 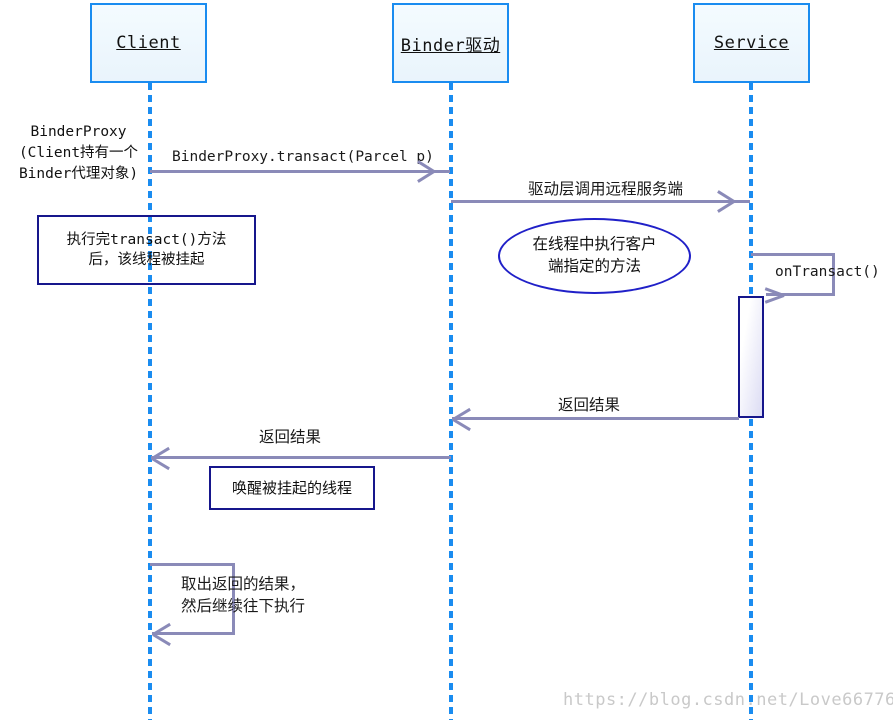 I want to click on note-wake-thread-line1: 唤醒被挂起的线程, so click(x=291, y=487).